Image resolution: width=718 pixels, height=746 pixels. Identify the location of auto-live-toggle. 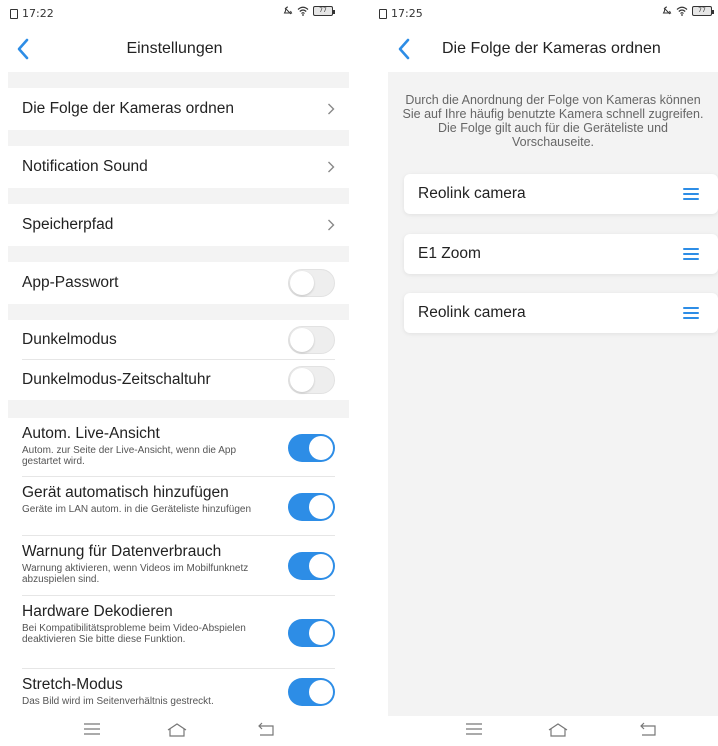
(311, 447).